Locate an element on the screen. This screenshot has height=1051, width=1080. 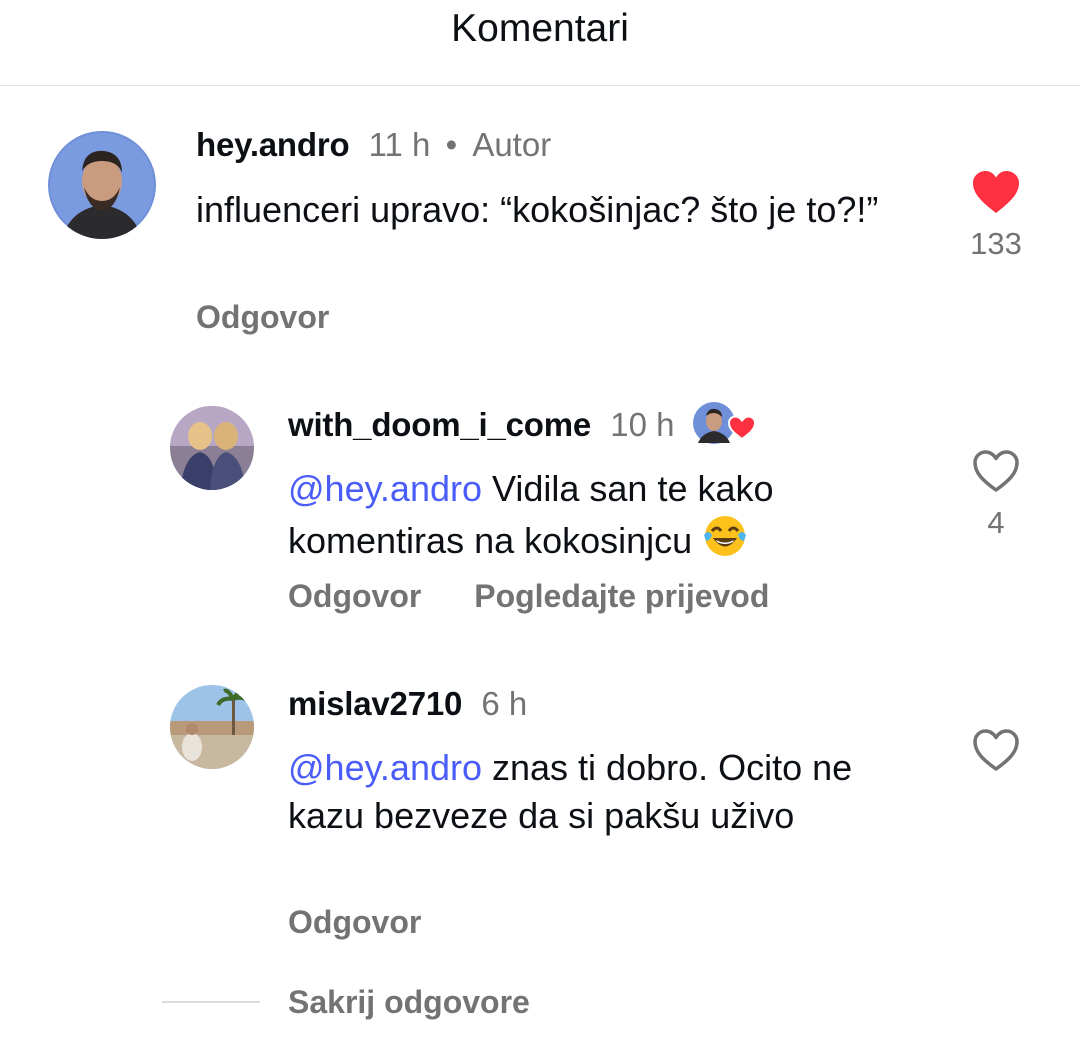
author-liked-badge is located at coordinates (724, 422).